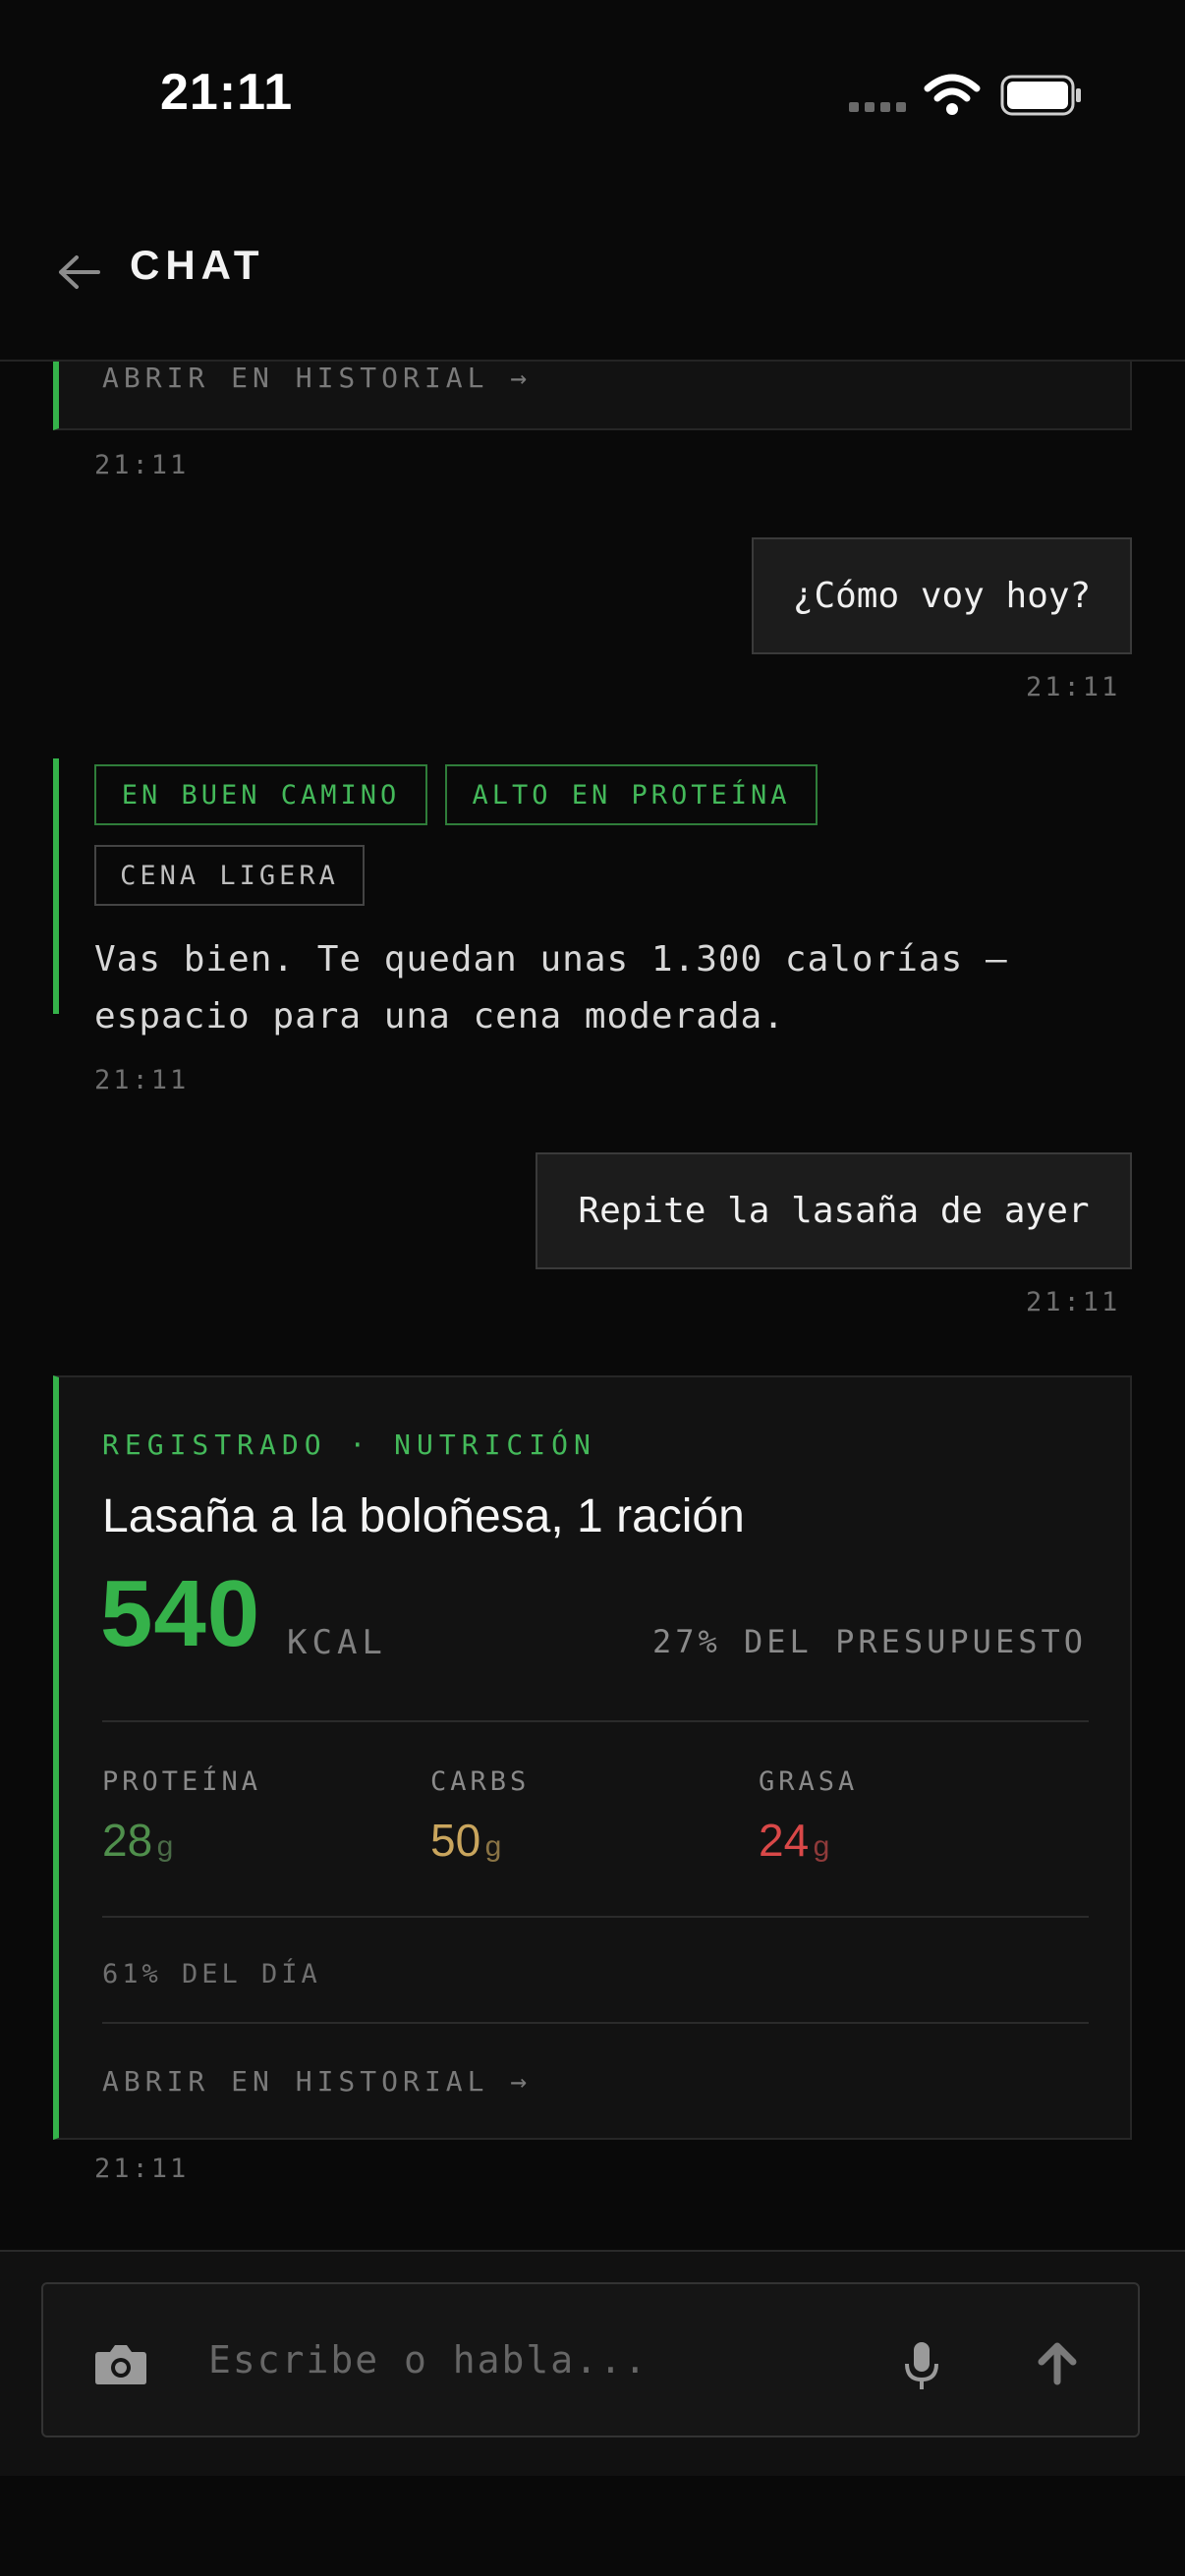 The height and width of the screenshot is (2576, 1185). Describe the element at coordinates (181, 1613) in the screenshot. I see `kcal-value: 540` at that location.